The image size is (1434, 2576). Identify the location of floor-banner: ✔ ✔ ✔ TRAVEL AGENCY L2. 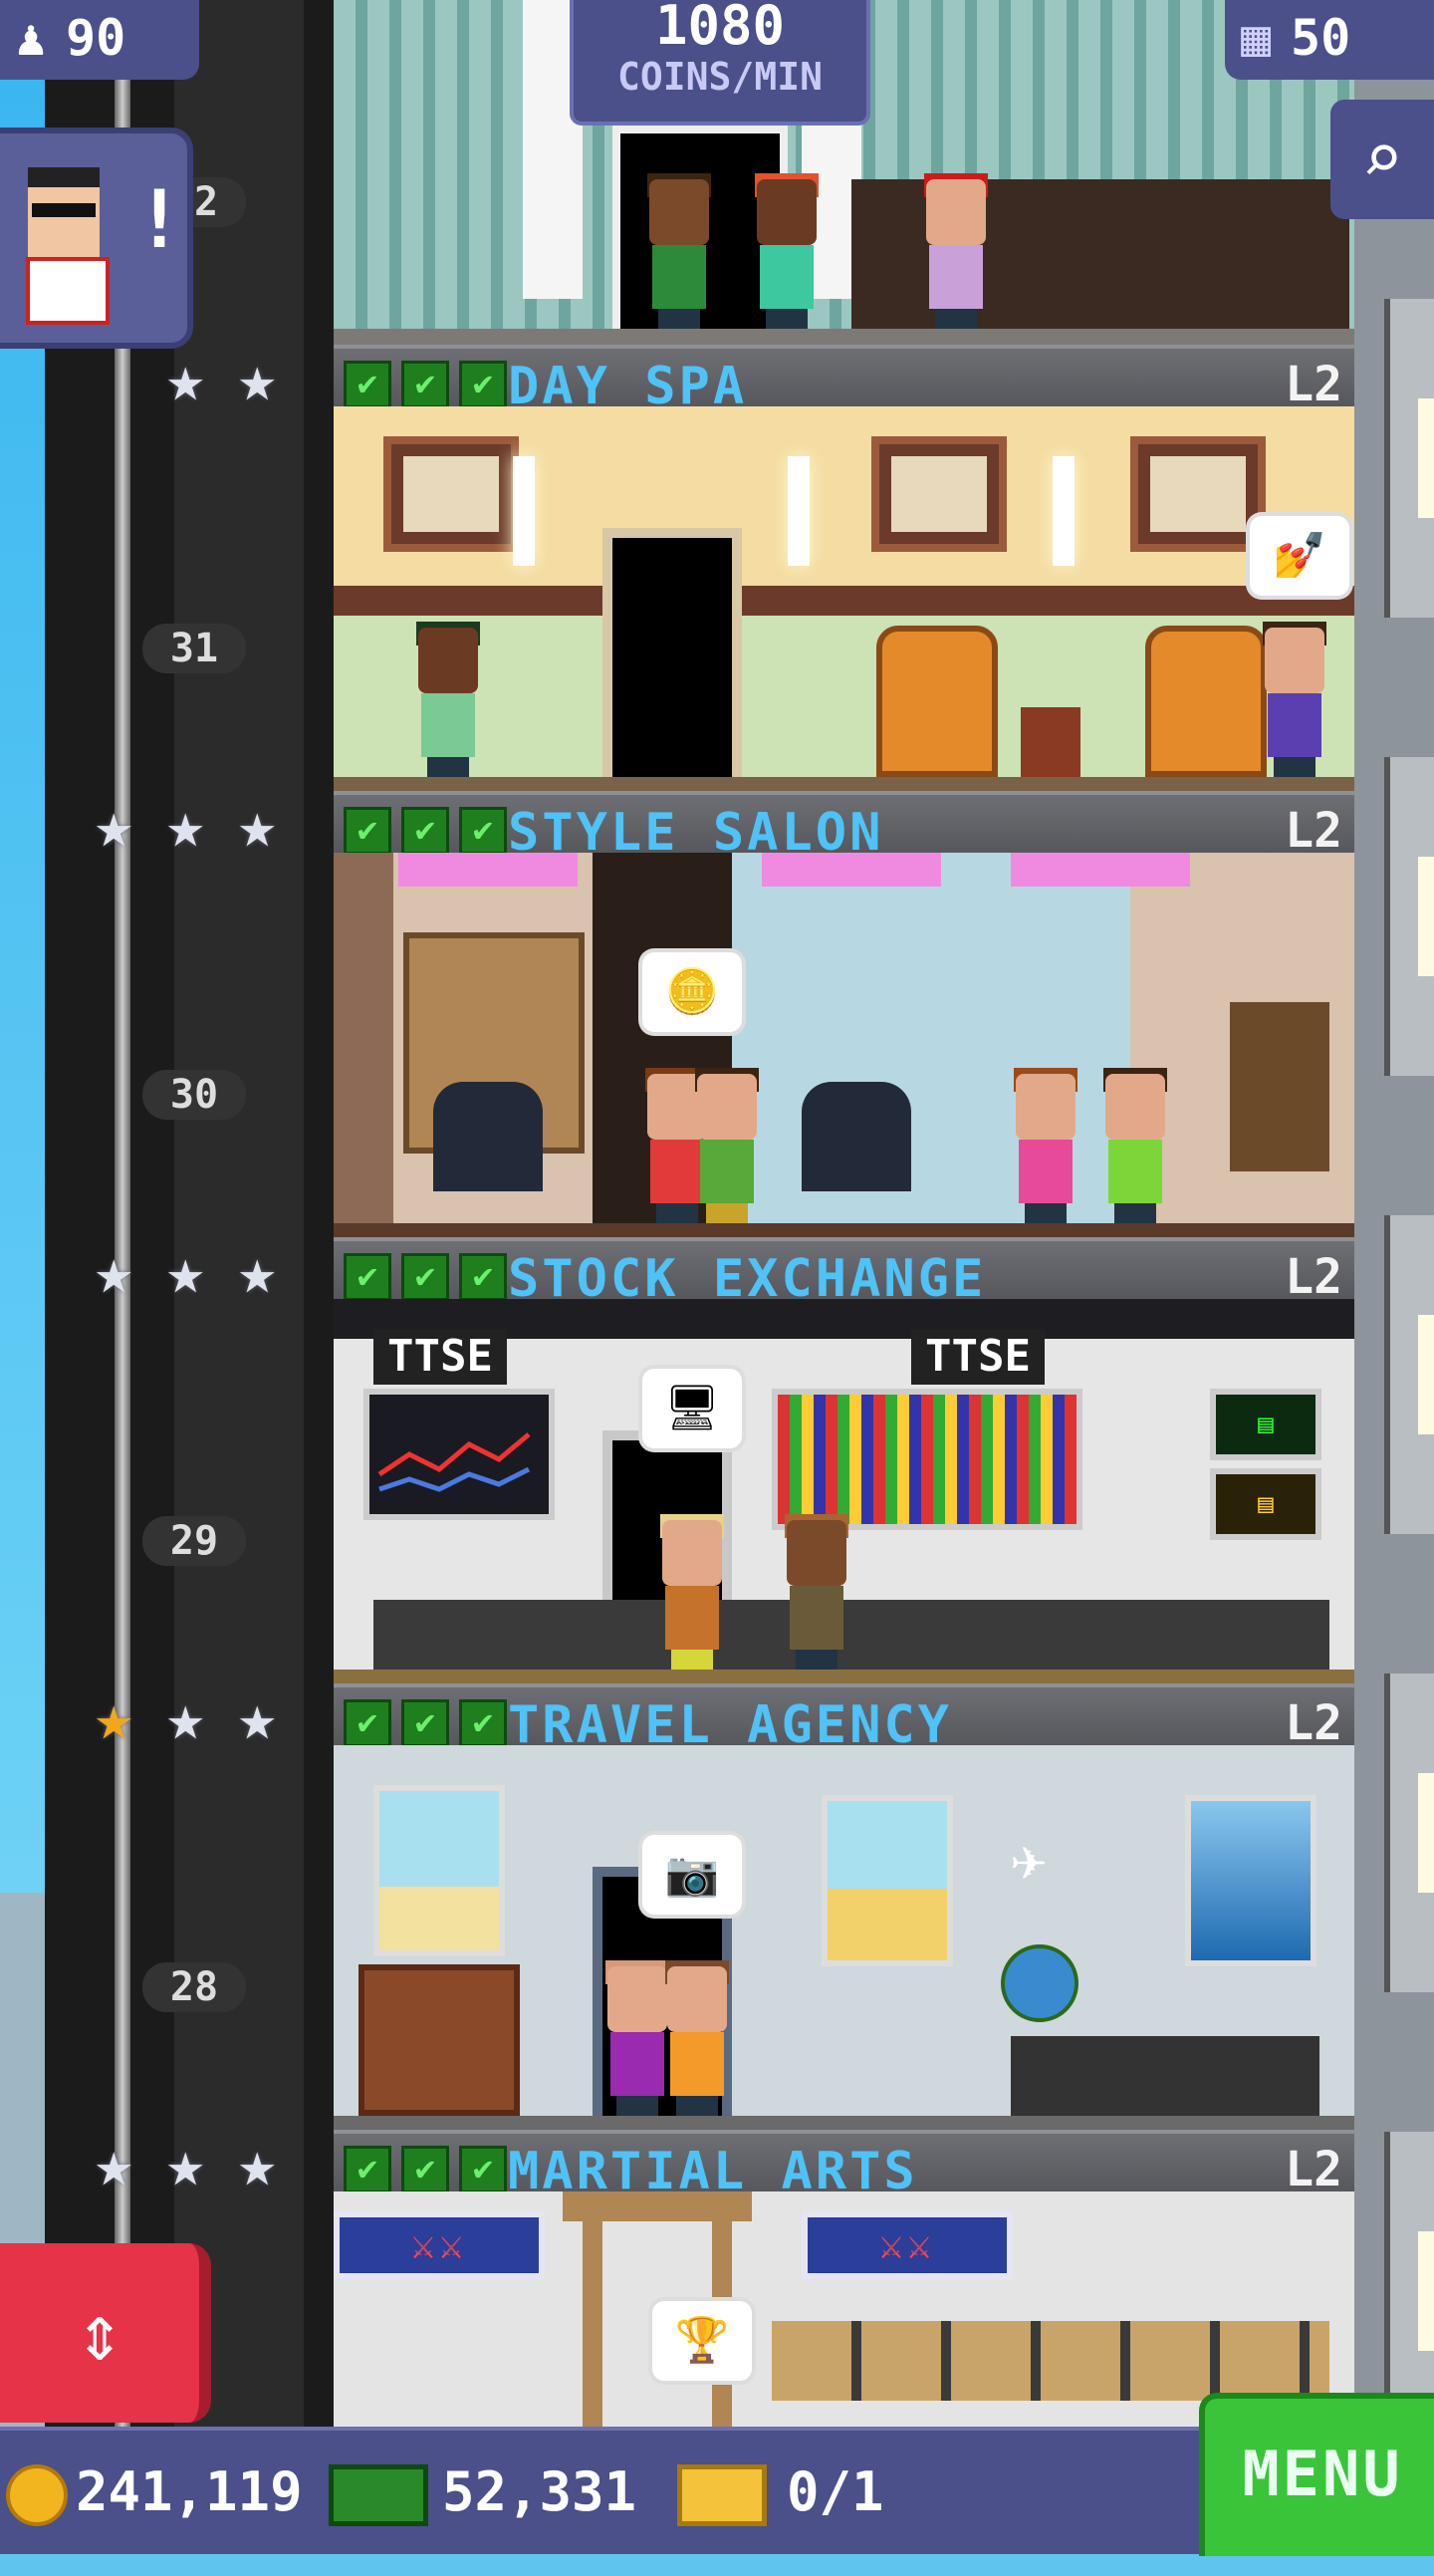
(844, 1719).